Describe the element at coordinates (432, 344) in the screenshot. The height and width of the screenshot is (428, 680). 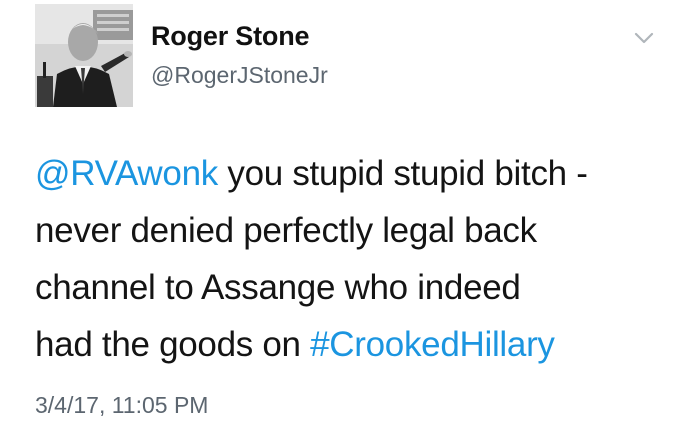
I see `hashtag-link: #CrookedHillary` at that location.